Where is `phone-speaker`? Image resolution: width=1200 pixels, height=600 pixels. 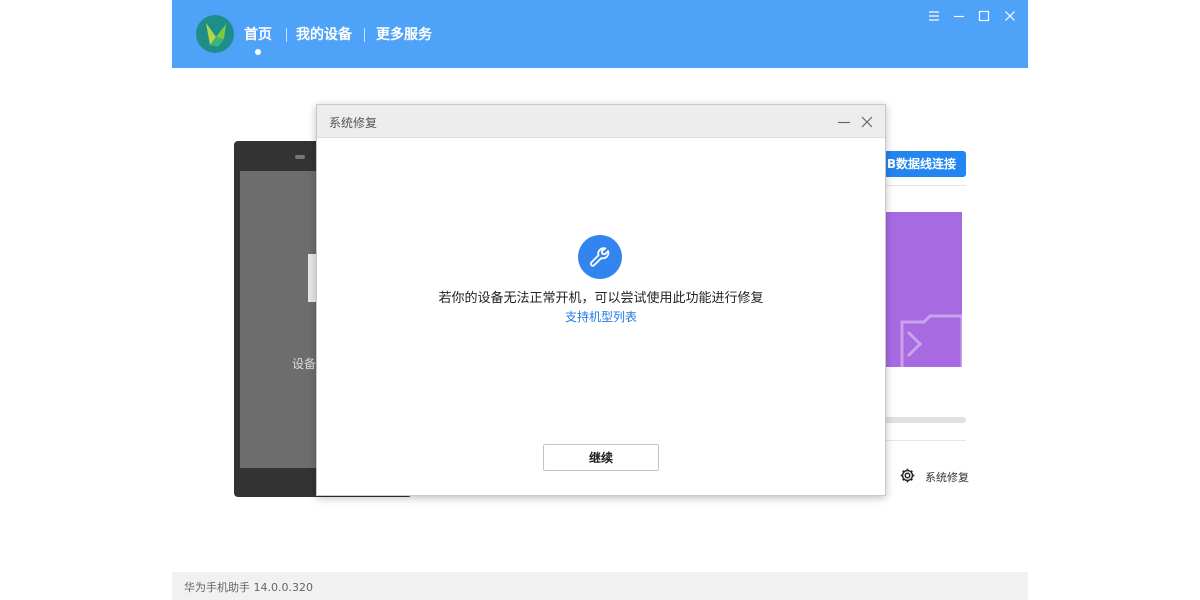
phone-speaker is located at coordinates (300, 157).